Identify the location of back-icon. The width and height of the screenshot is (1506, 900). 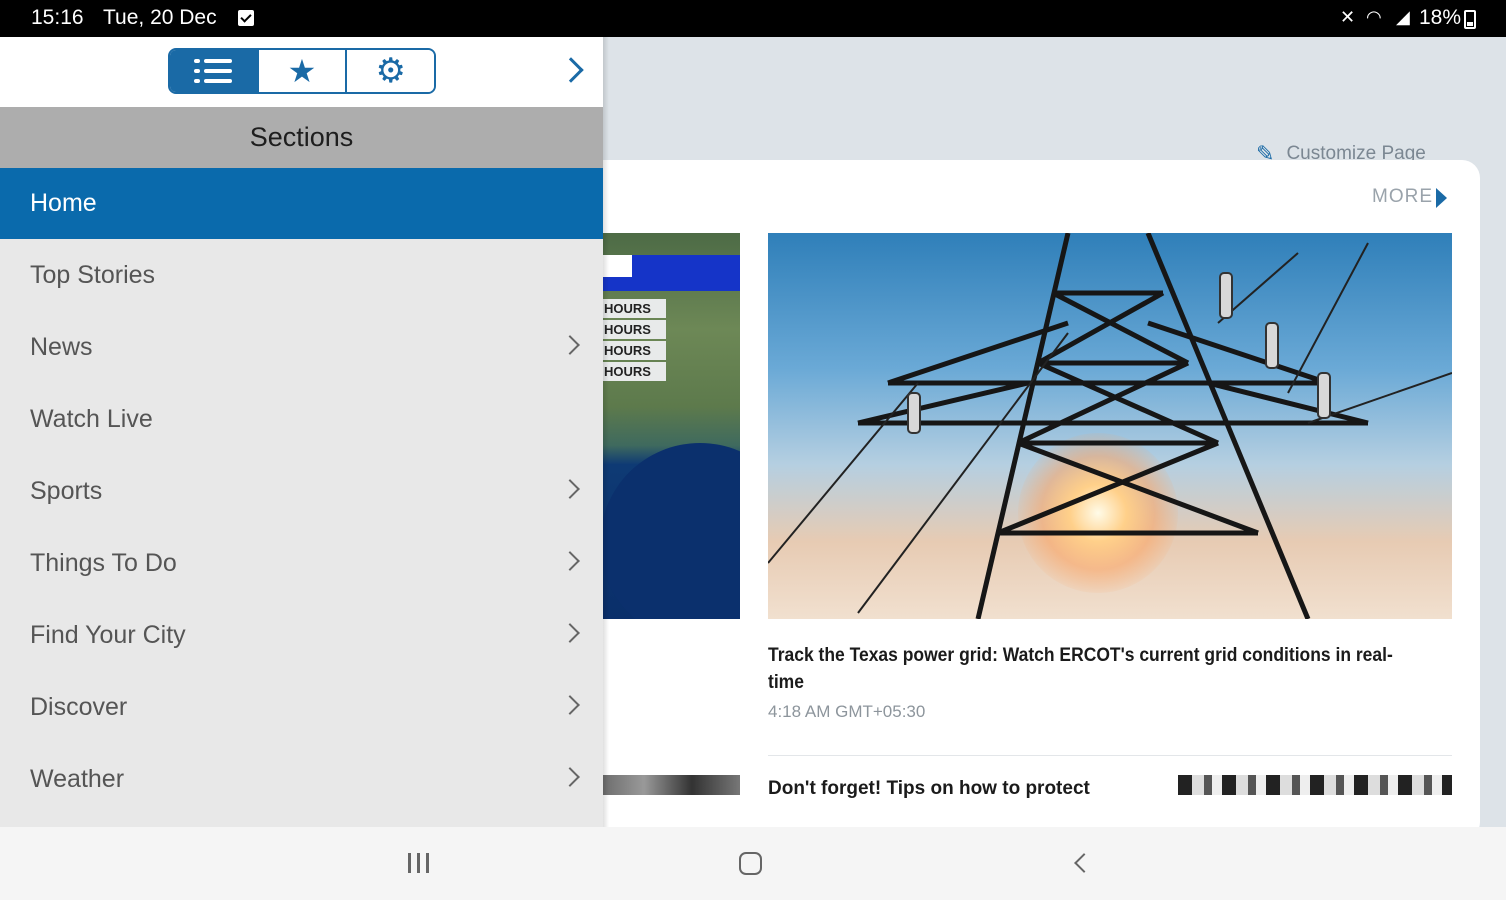
(1084, 863).